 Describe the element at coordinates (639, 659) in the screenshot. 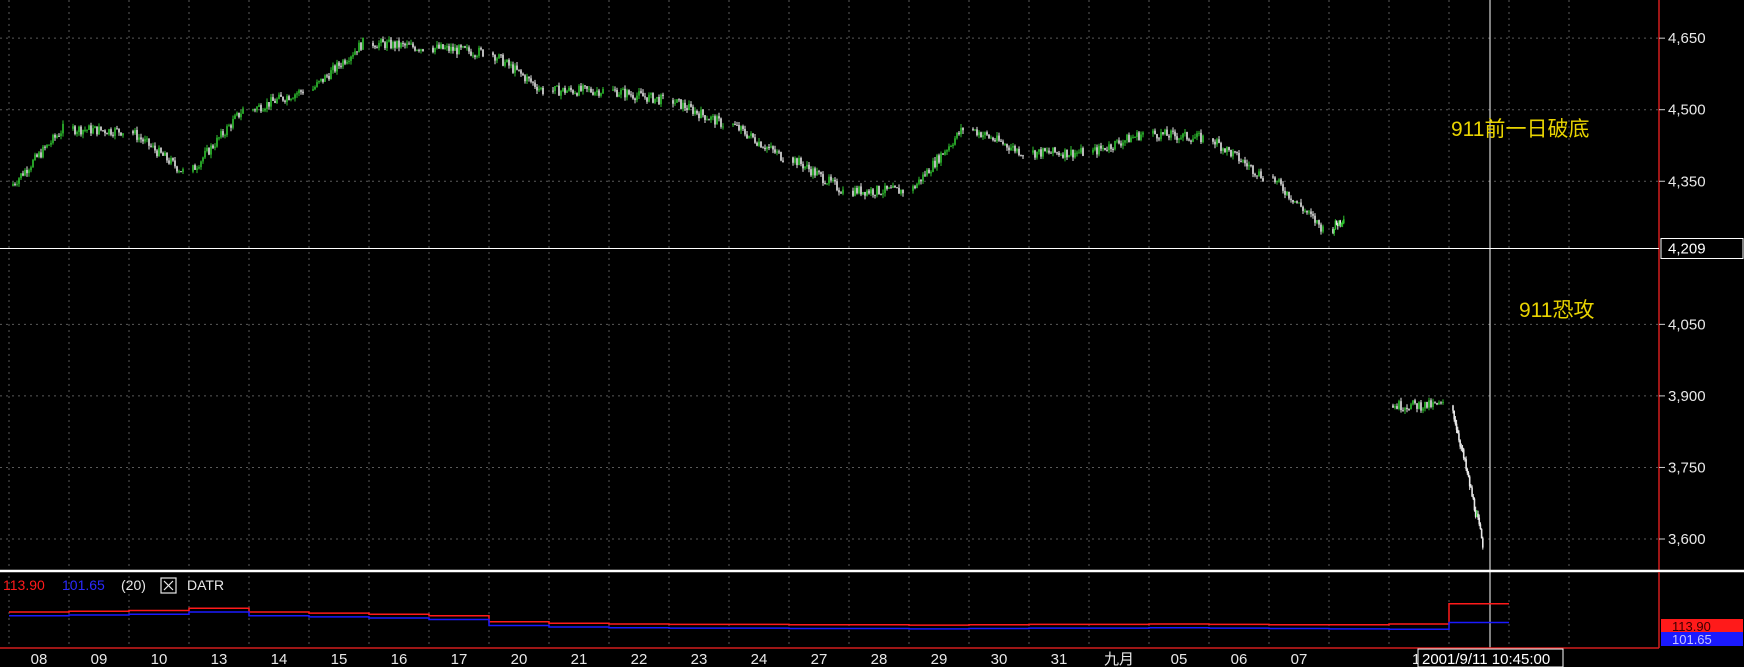

I see `time-tick-label: 22` at that location.